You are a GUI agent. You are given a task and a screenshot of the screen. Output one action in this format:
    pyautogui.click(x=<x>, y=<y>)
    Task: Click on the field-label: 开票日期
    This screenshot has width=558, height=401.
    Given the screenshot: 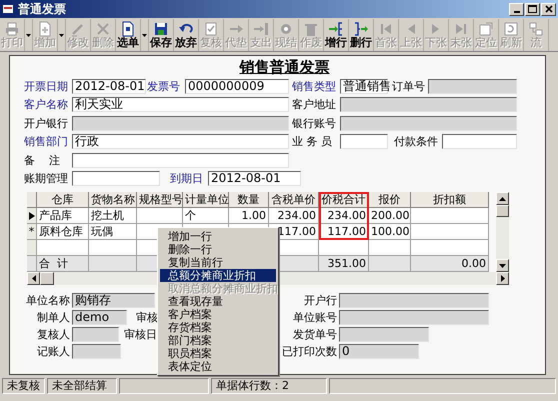 What is the action you would take?
    pyautogui.click(x=46, y=86)
    